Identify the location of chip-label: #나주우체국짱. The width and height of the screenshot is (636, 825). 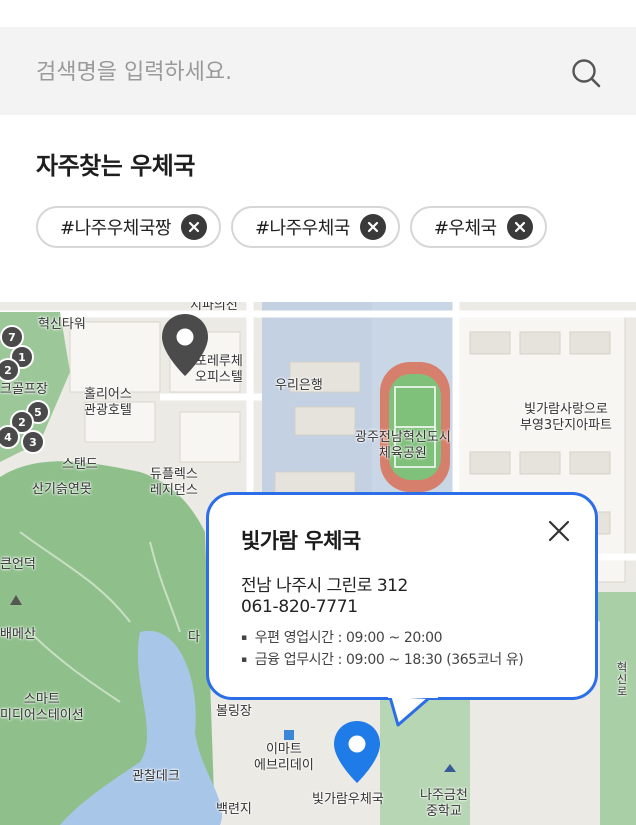
(115, 228).